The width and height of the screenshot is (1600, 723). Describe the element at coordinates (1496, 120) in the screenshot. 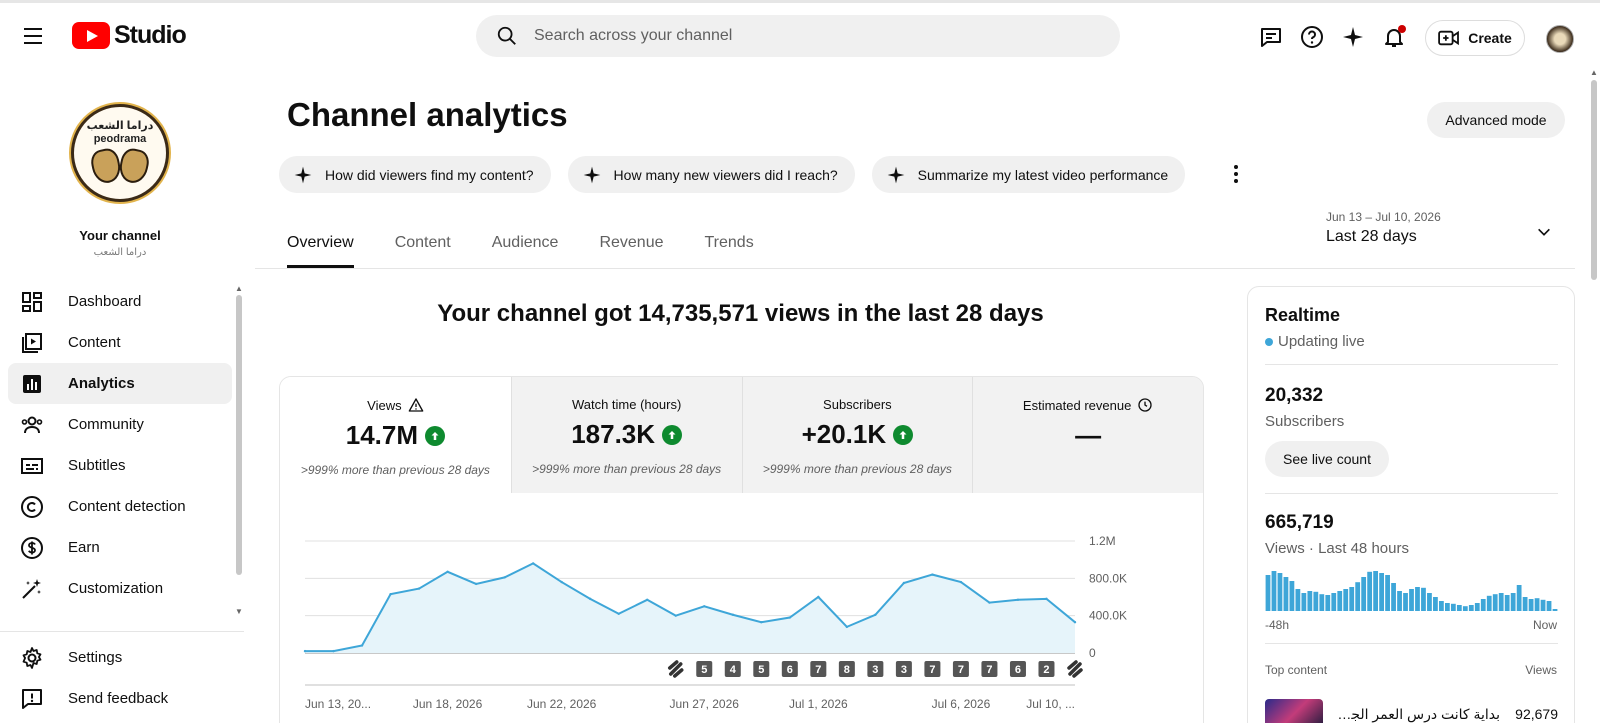

I see `advanced-mode-button: Advanced mode` at that location.